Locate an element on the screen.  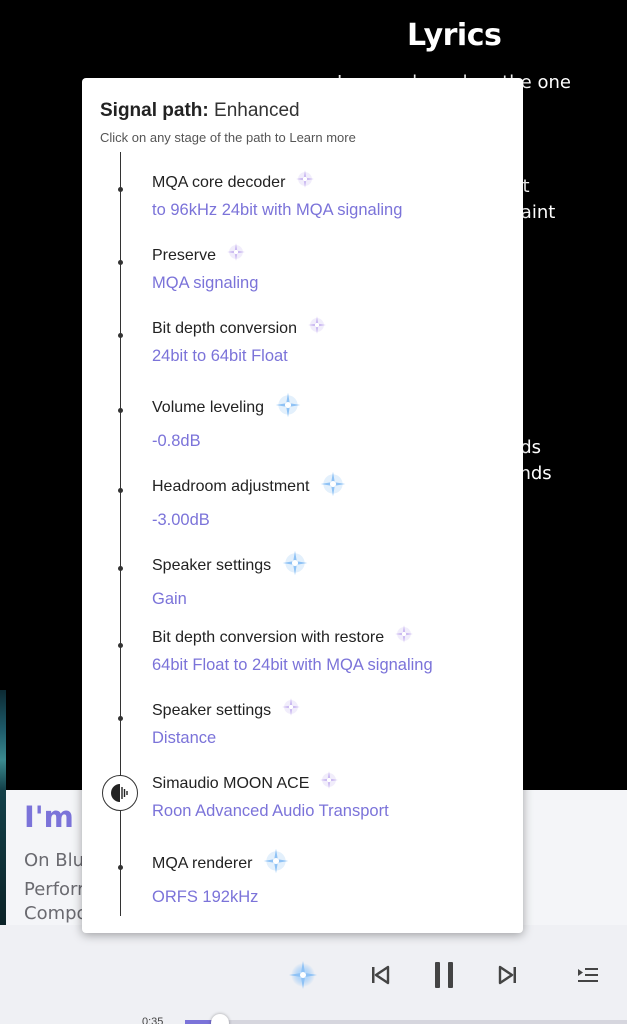
stage-detail: Distance is located at coordinates (184, 738).